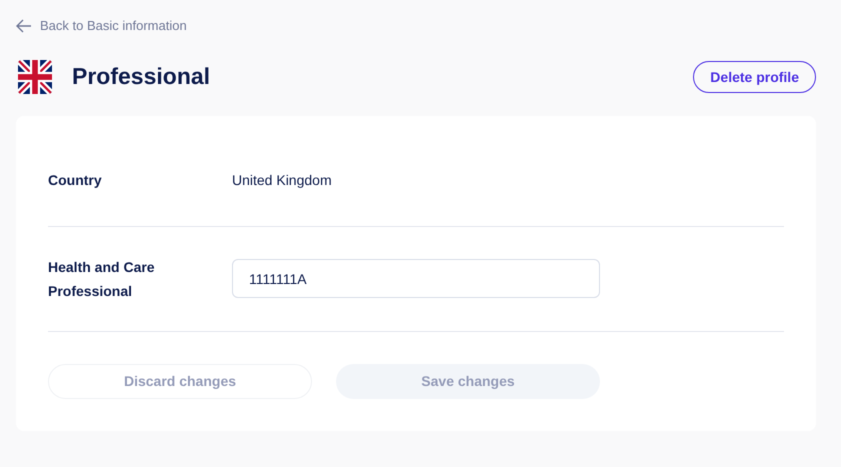  I want to click on page-title: Professional, so click(142, 76).